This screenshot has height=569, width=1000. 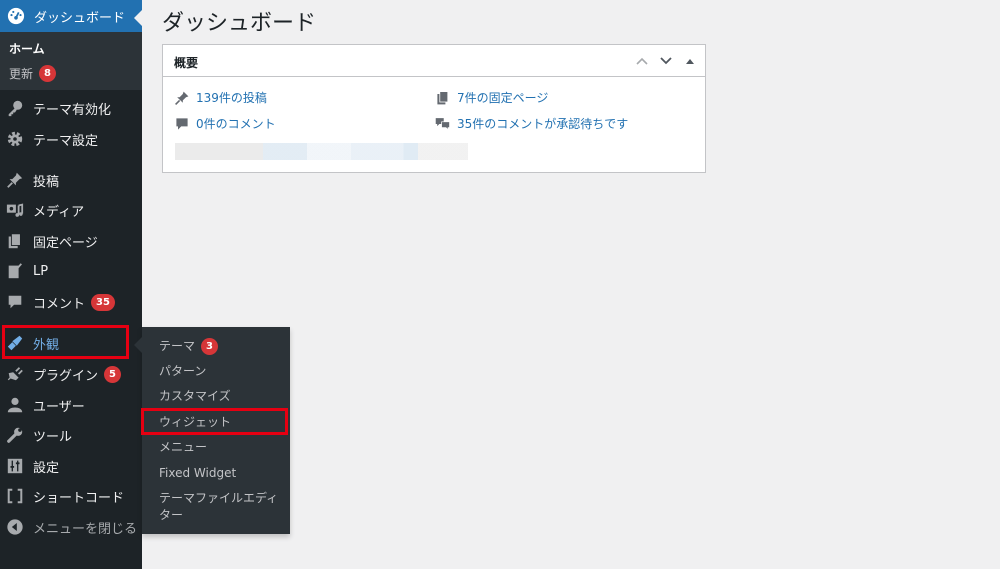 I want to click on sidebar-item-appearance: 外観, so click(x=71, y=343).